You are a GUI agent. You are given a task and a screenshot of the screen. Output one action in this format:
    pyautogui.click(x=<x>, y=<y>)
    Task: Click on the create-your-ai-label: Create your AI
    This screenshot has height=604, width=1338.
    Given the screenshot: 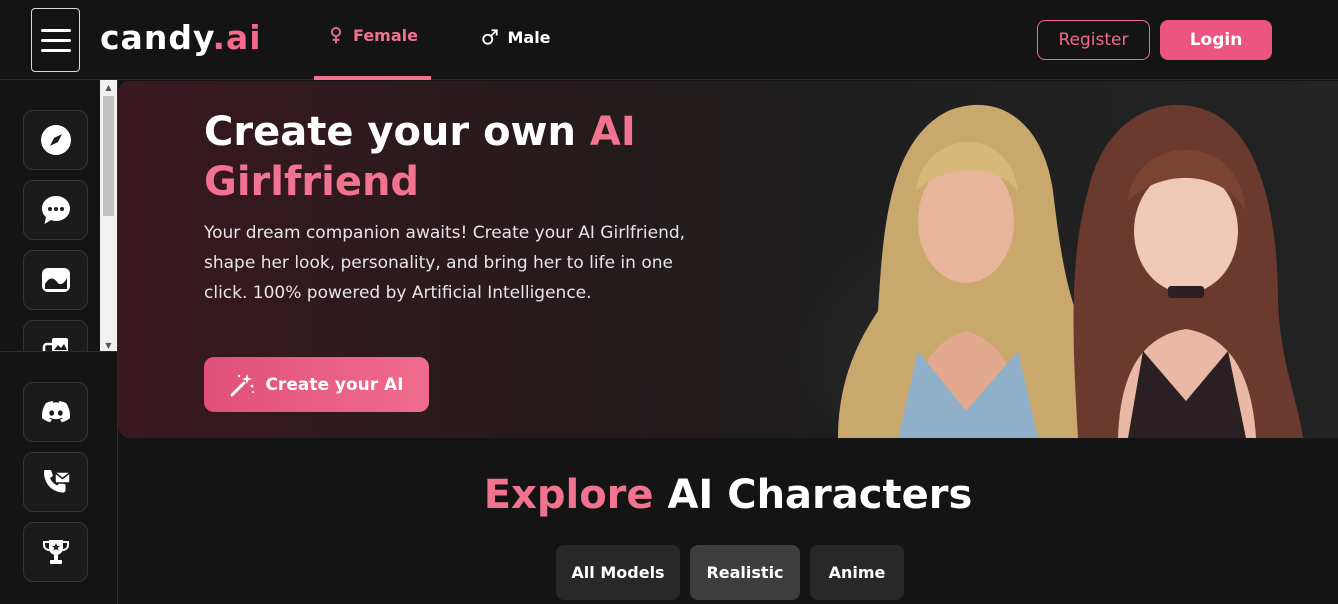 What is the action you would take?
    pyautogui.click(x=334, y=384)
    